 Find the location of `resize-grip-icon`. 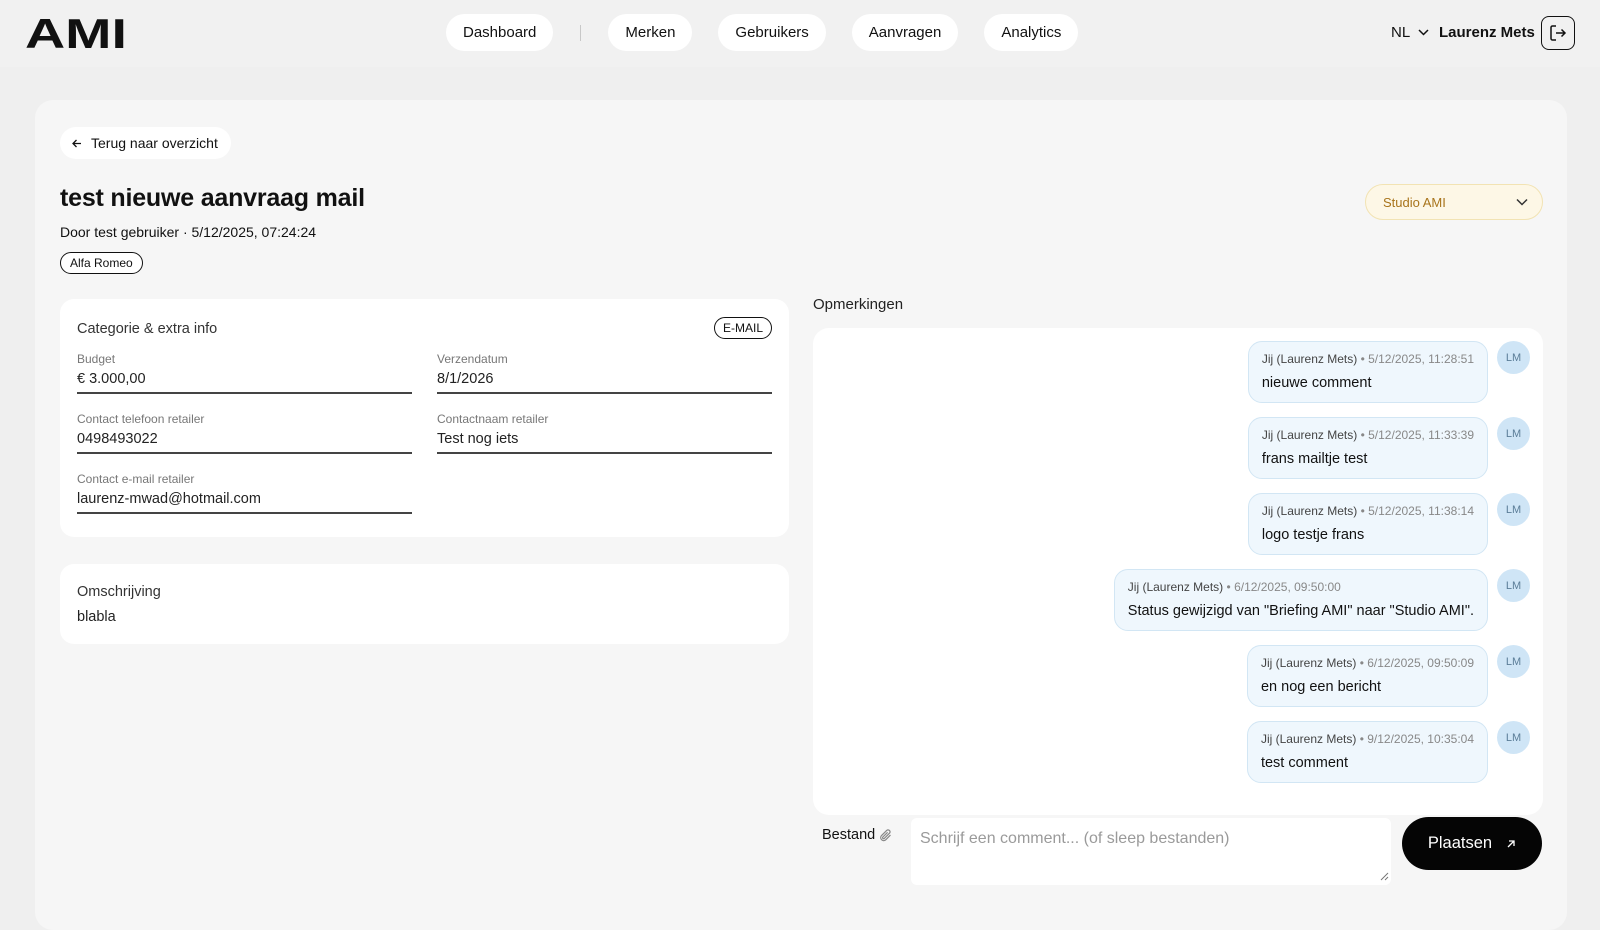

resize-grip-icon is located at coordinates (1384, 876).